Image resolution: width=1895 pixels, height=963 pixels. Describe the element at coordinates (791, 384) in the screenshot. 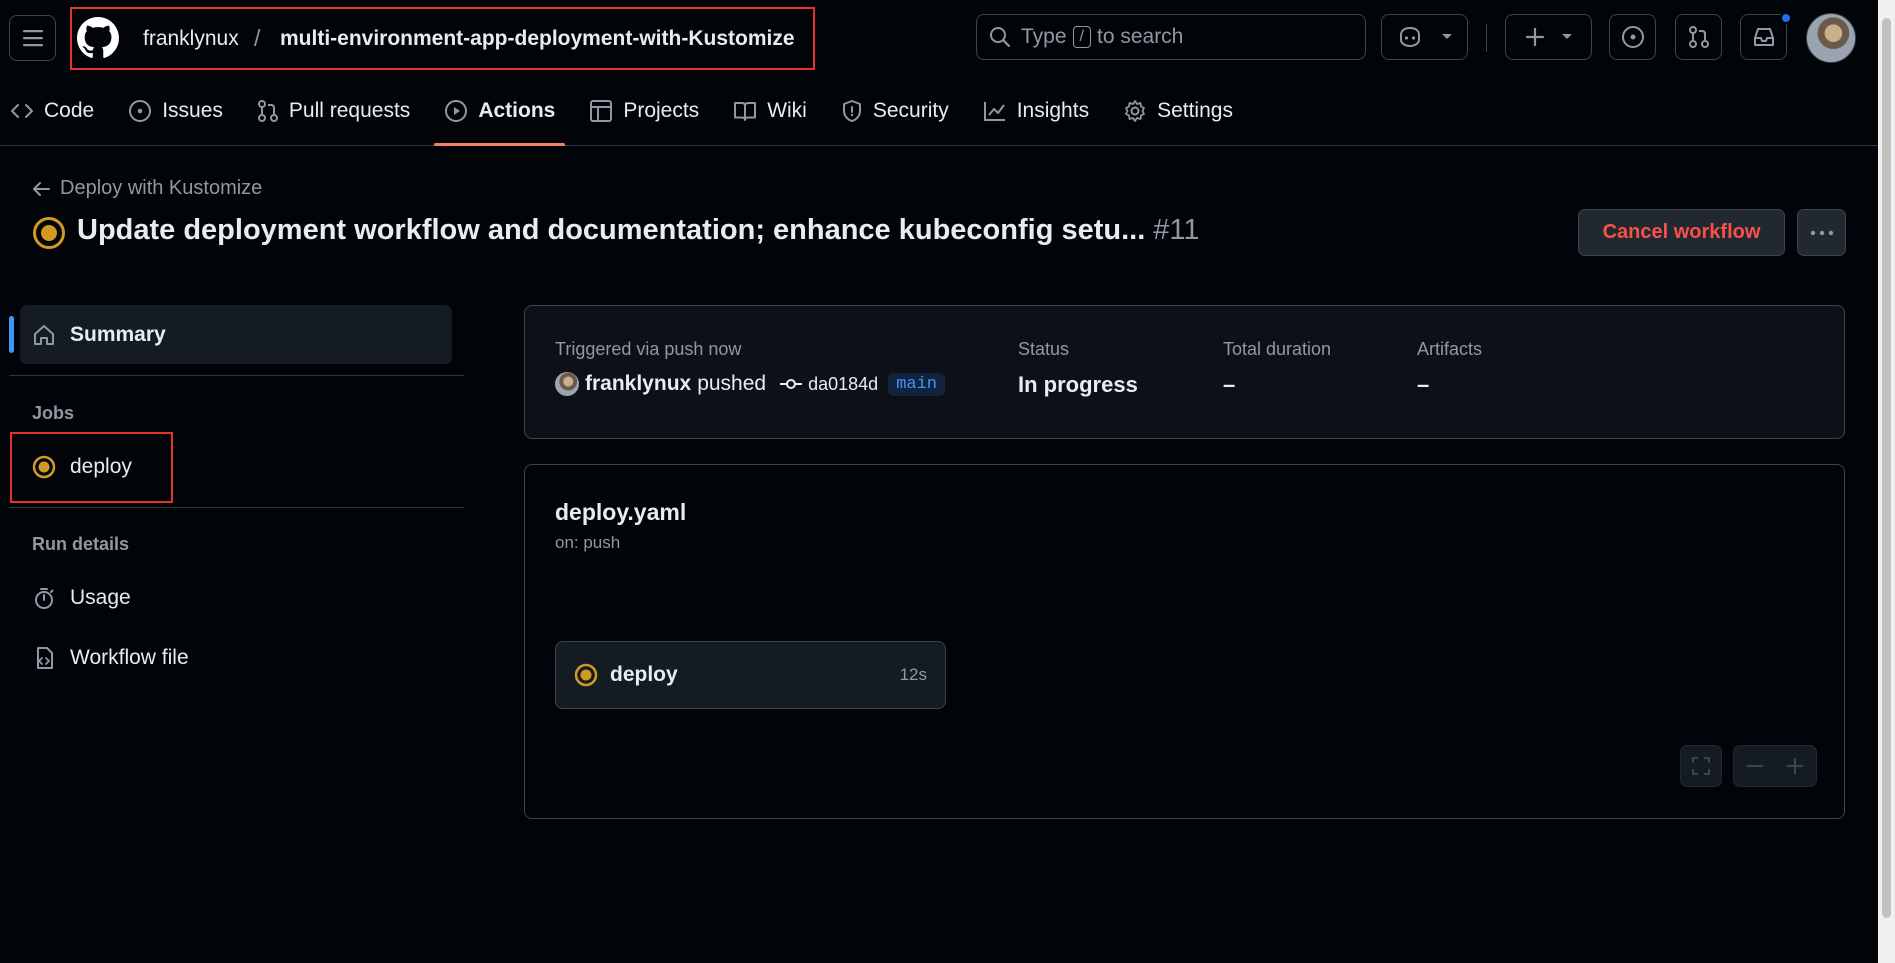

I see `git-commit-icon` at that location.